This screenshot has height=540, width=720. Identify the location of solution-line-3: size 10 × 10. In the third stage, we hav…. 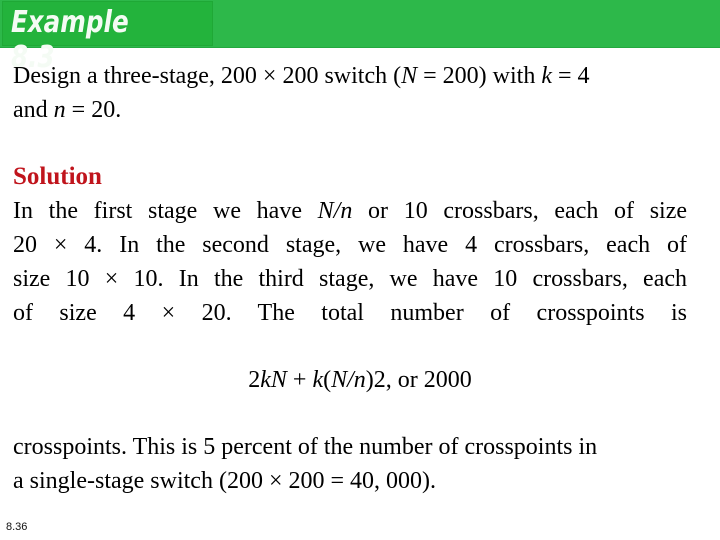
(350, 279).